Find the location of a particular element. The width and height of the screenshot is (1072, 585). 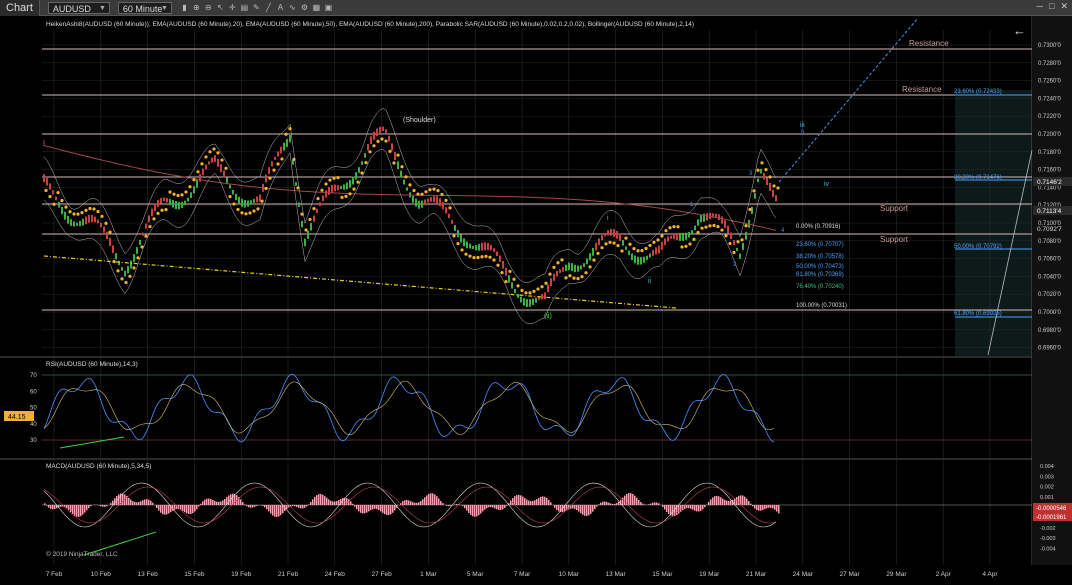

zoom-out-icon: ⊖ is located at coordinates (208, 7).